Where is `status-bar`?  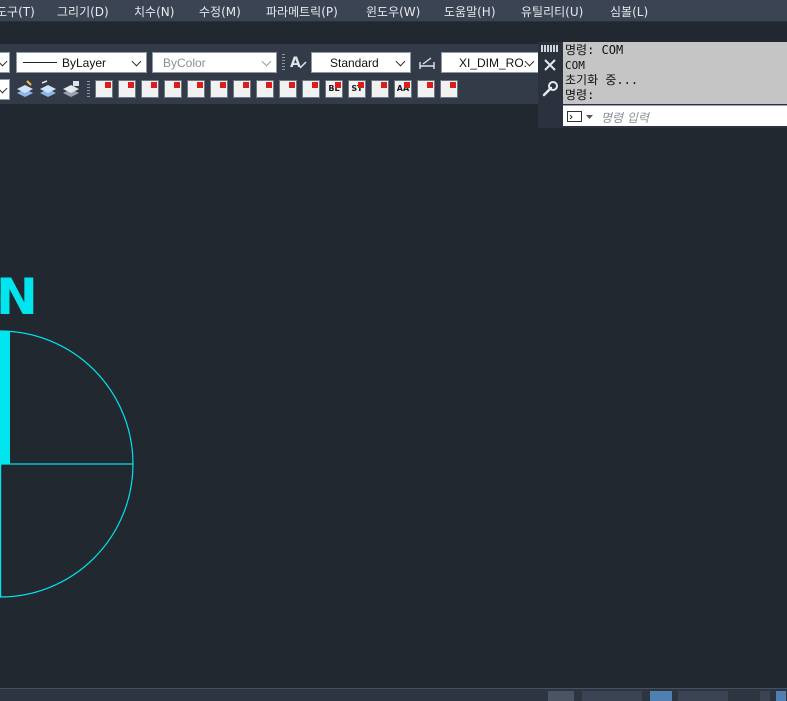 status-bar is located at coordinates (393, 694).